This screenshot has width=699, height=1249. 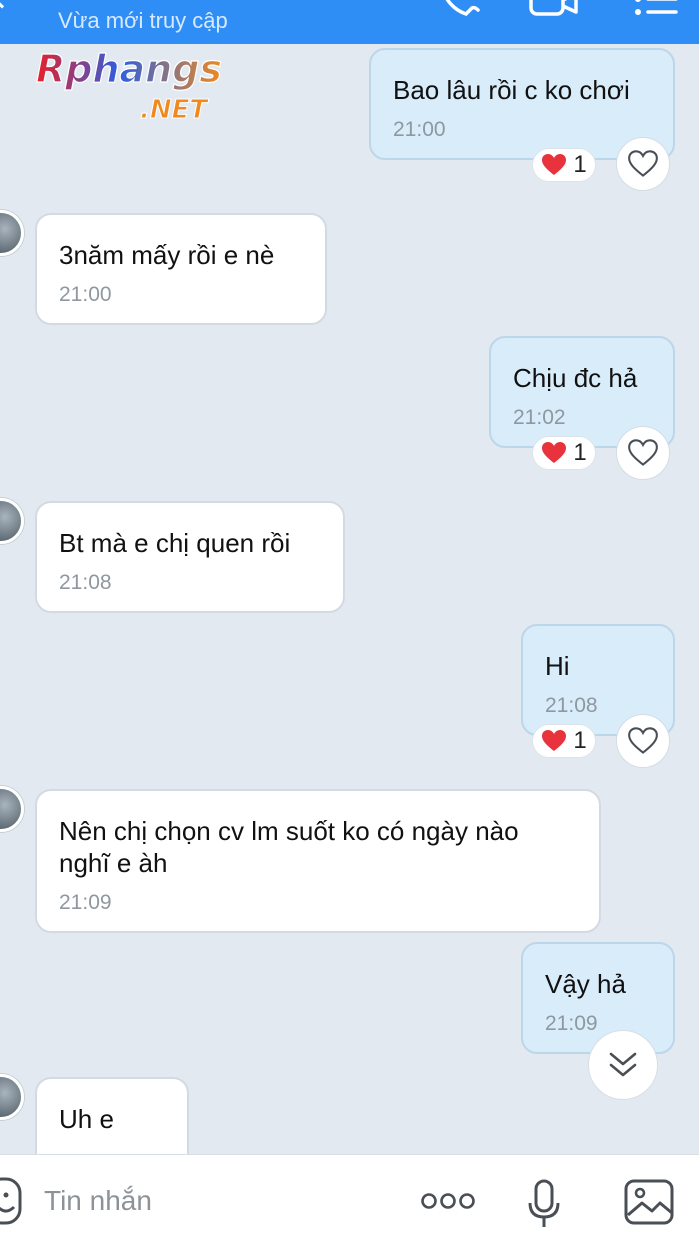 I want to click on message-time: 21:02, so click(x=539, y=417).